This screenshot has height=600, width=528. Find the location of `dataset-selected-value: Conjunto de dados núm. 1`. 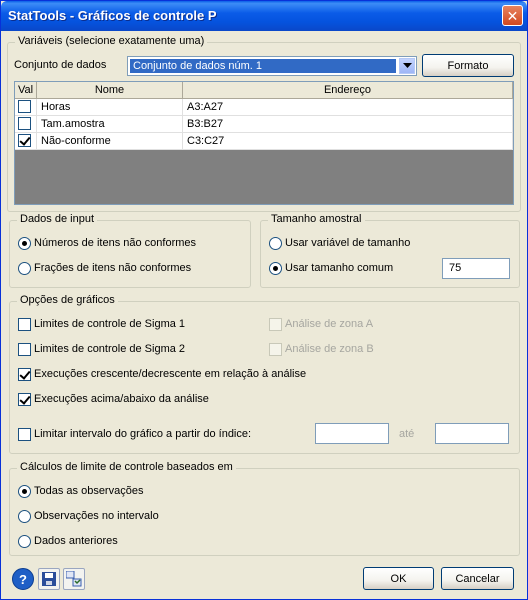

dataset-selected-value: Conjunto de dados núm. 1 is located at coordinates (263, 66).